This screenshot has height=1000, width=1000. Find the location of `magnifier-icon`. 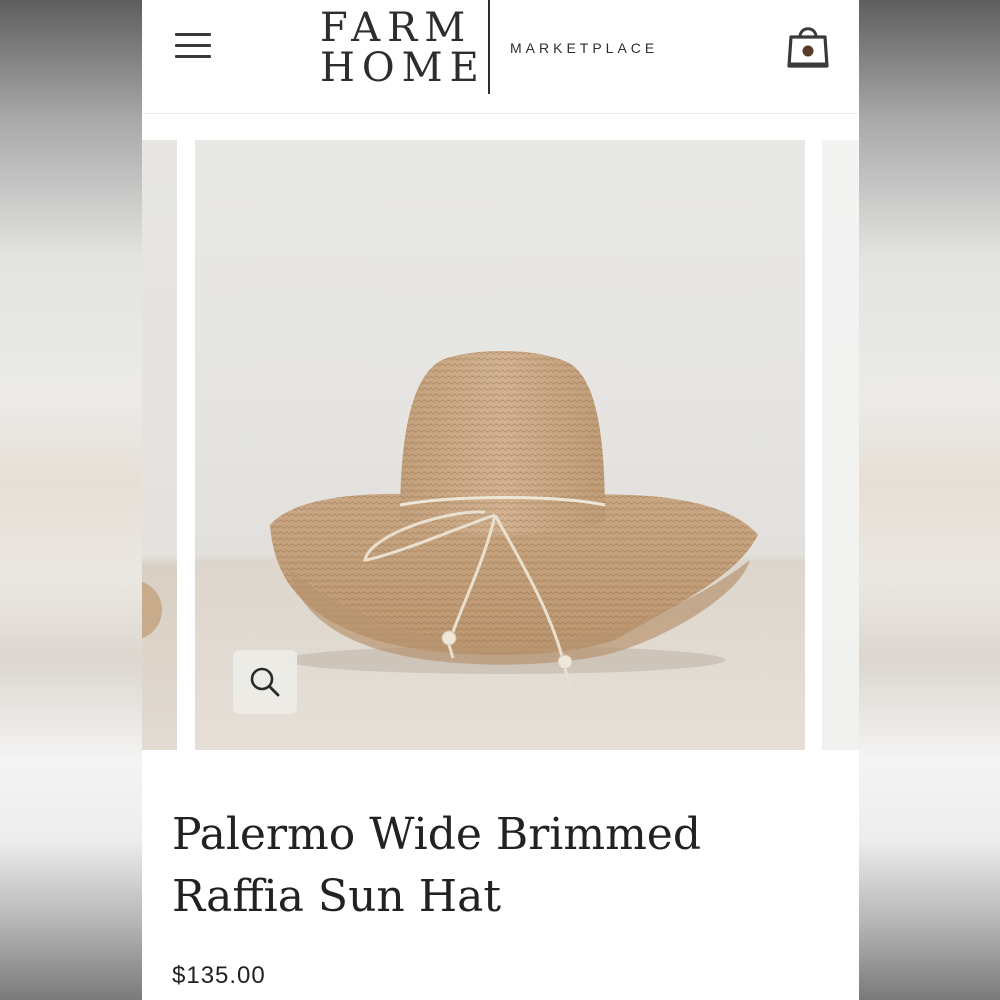

magnifier-icon is located at coordinates (265, 682).